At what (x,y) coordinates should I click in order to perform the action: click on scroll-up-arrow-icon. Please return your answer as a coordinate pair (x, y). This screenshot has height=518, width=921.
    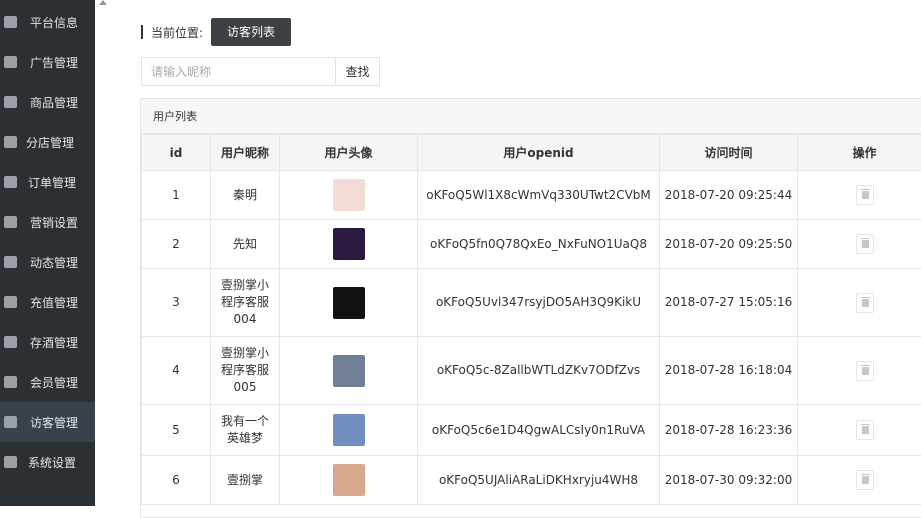
    Looking at the image, I should click on (103, 2).